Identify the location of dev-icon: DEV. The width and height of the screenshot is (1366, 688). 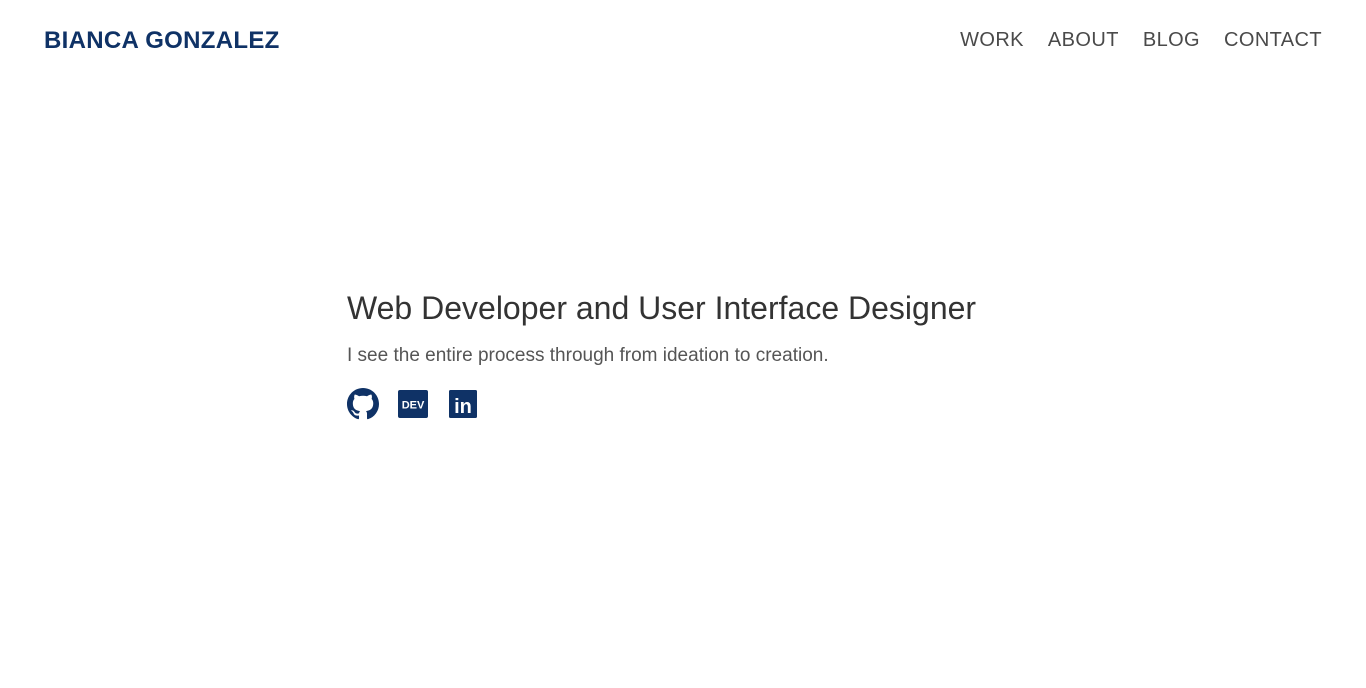
(413, 404).